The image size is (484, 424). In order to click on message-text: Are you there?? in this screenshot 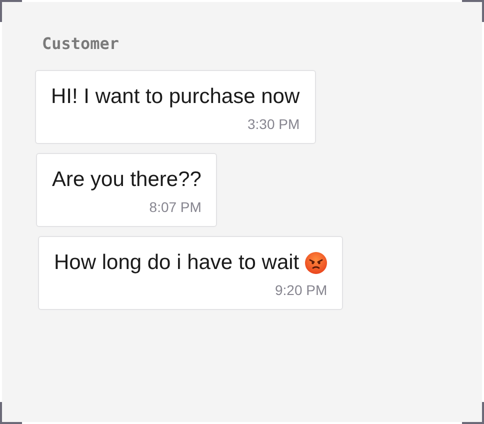, I will do `click(127, 180)`.